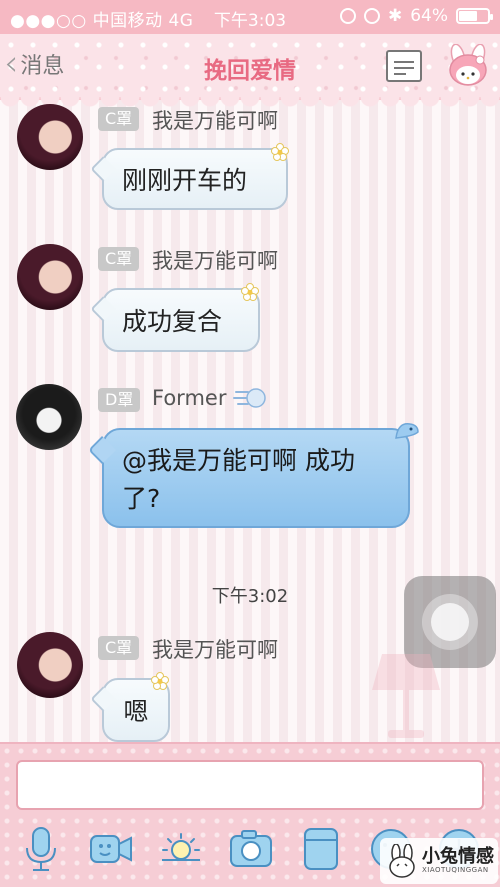  What do you see at coordinates (250, 785) in the screenshot?
I see `message-input` at bounding box center [250, 785].